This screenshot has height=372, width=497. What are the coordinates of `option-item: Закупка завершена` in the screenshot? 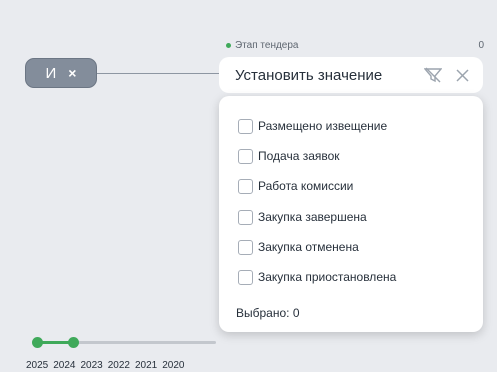 It's located at (302, 217).